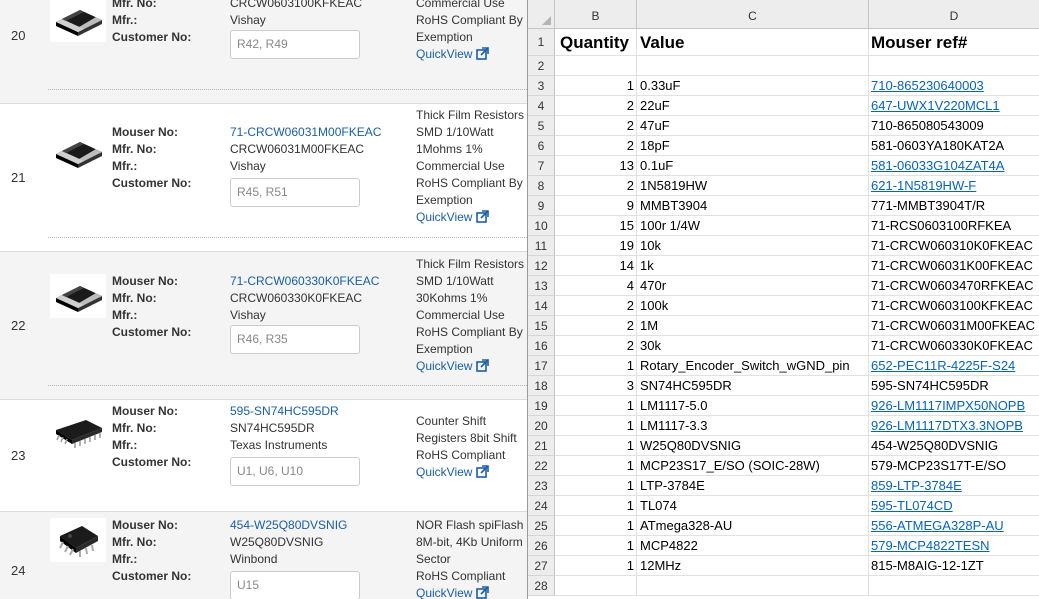 Image resolution: width=1039 pixels, height=599 pixels. I want to click on cell-ref: 454-W25Q80DVSNIG, so click(954, 446).